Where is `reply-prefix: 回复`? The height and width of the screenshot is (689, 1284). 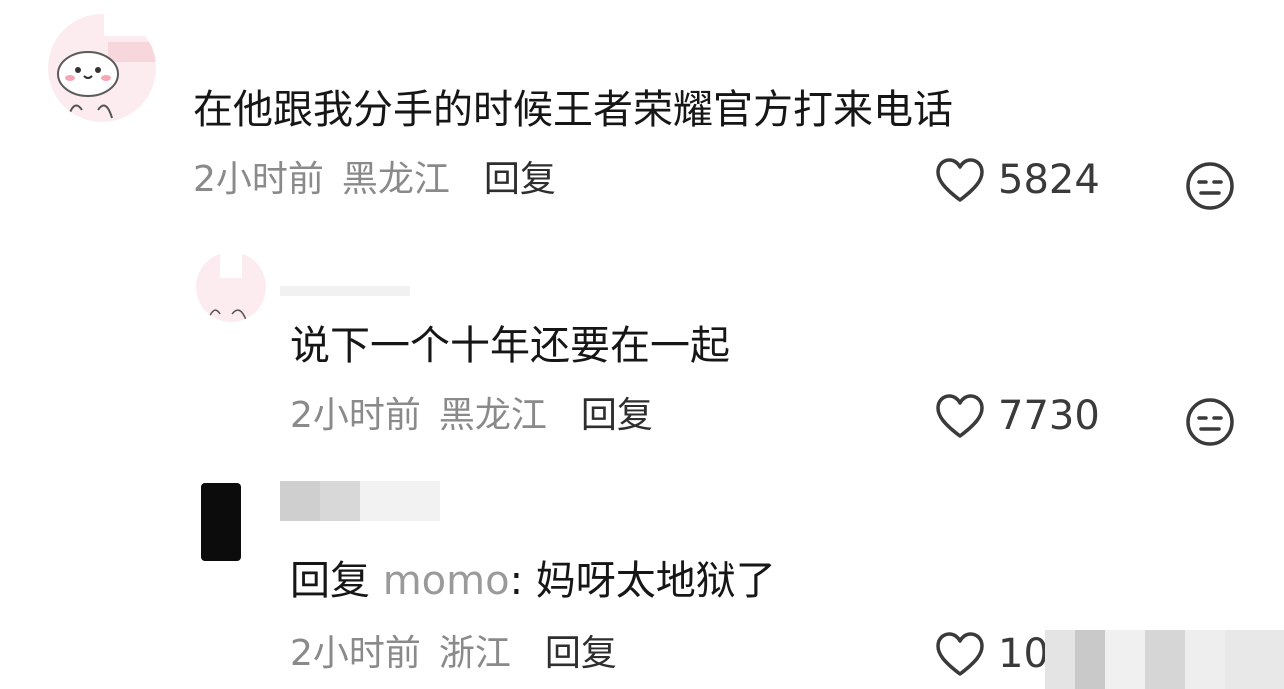
reply-prefix: 回复 is located at coordinates (330, 581).